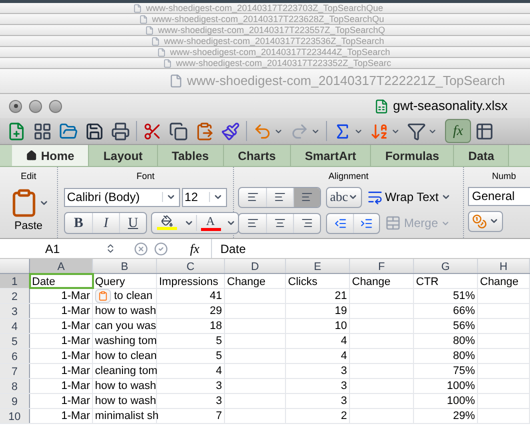  What do you see at coordinates (15, 356) in the screenshot?
I see `row-header: 6` at bounding box center [15, 356].